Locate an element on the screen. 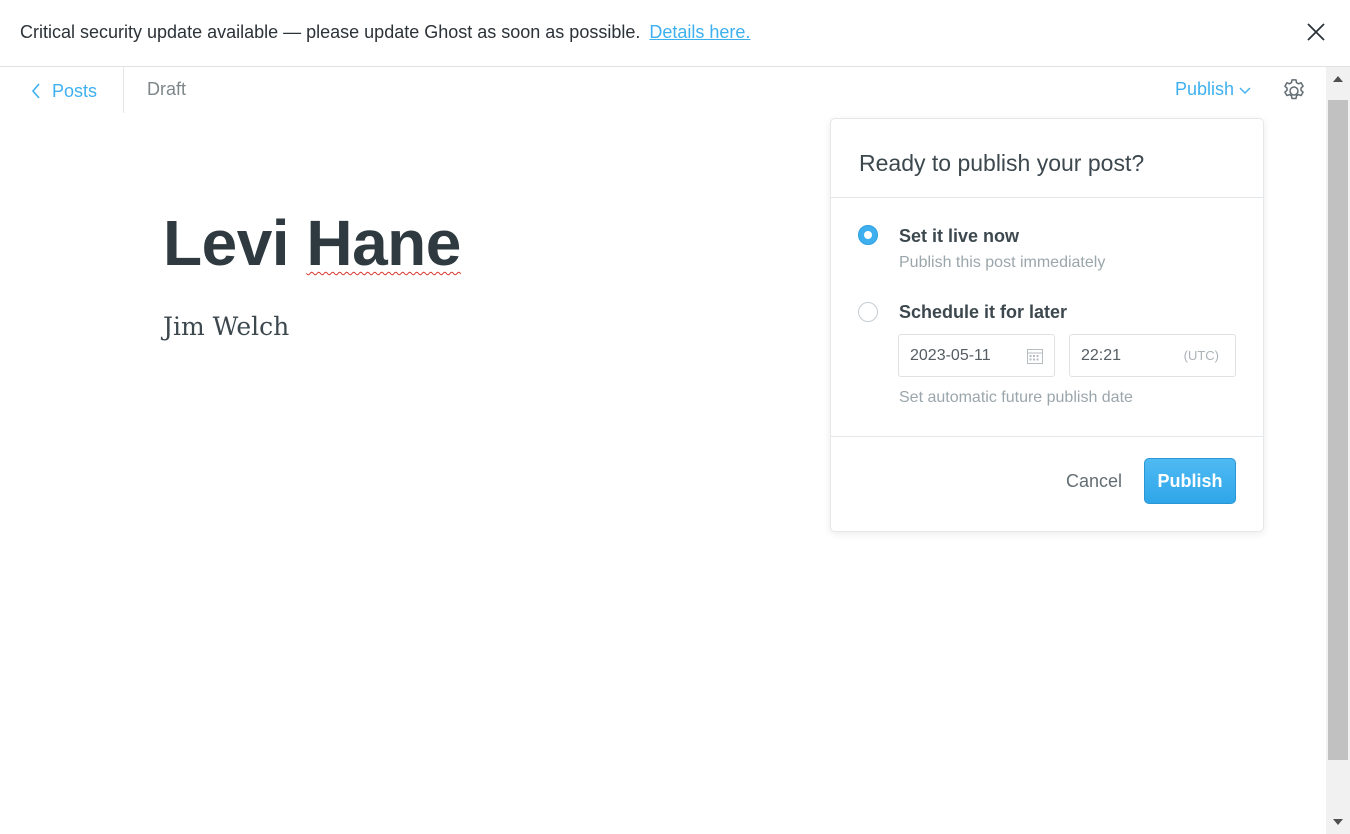 Image resolution: width=1350 pixels, height=834 pixels. publish-now-label: Set it live now is located at coordinates (959, 236).